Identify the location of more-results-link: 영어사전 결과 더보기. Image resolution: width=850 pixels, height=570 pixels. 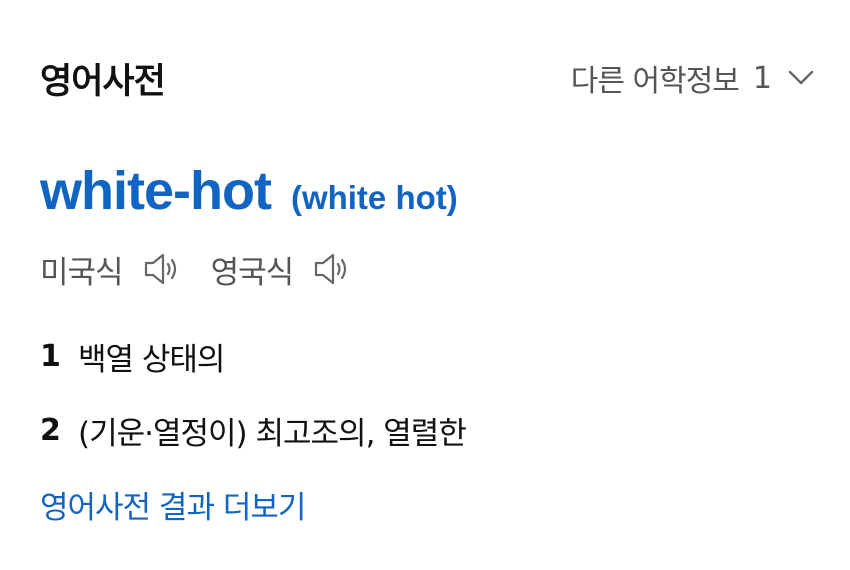
(173, 504).